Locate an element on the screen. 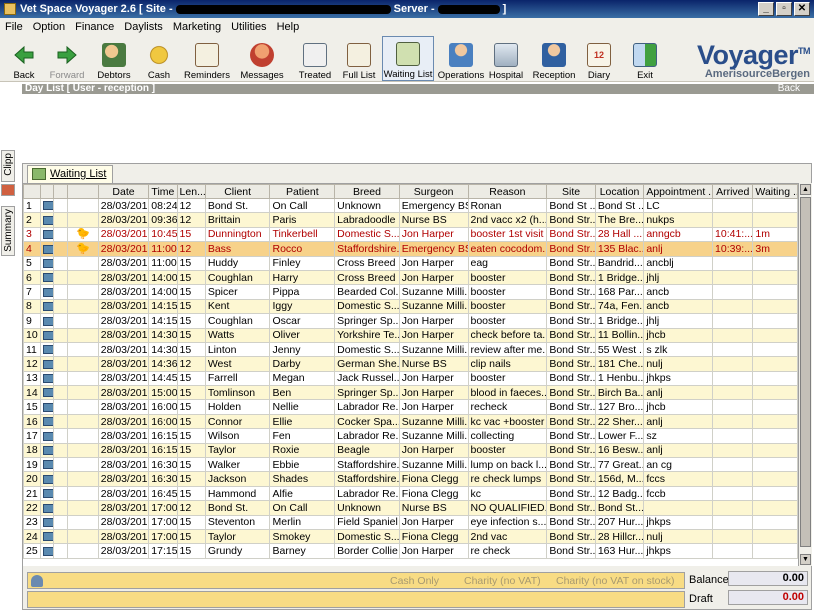 The width and height of the screenshot is (814, 614). column-header-8: Patient is located at coordinates (302, 191).